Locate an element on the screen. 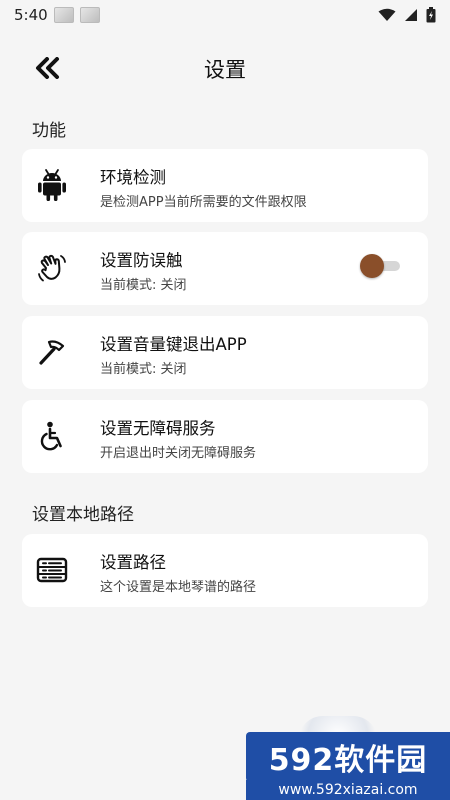  status-time: 5:40 is located at coordinates (31, 15).